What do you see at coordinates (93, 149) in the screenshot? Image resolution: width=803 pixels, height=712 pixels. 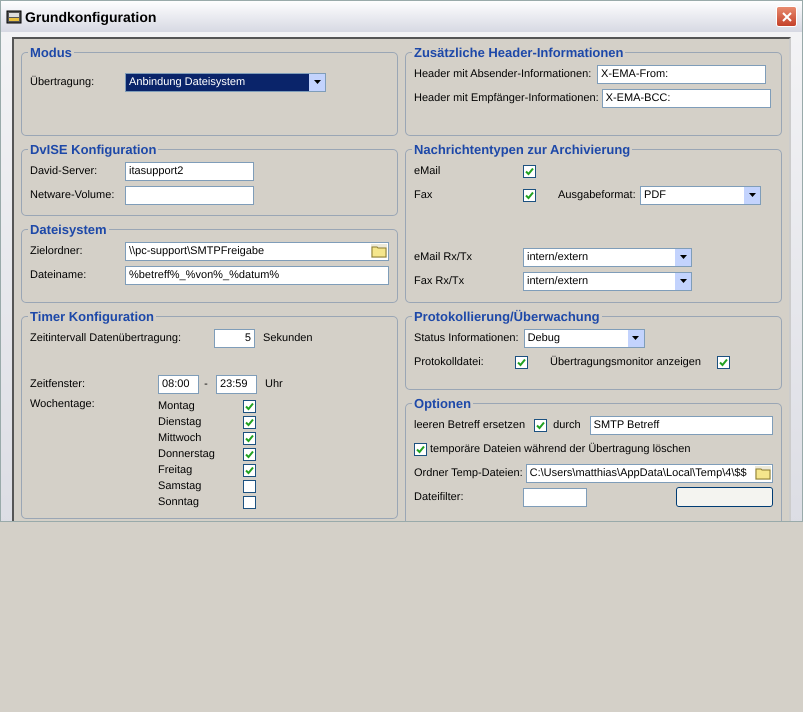 I see `group-title: DvISE Konfiguration` at bounding box center [93, 149].